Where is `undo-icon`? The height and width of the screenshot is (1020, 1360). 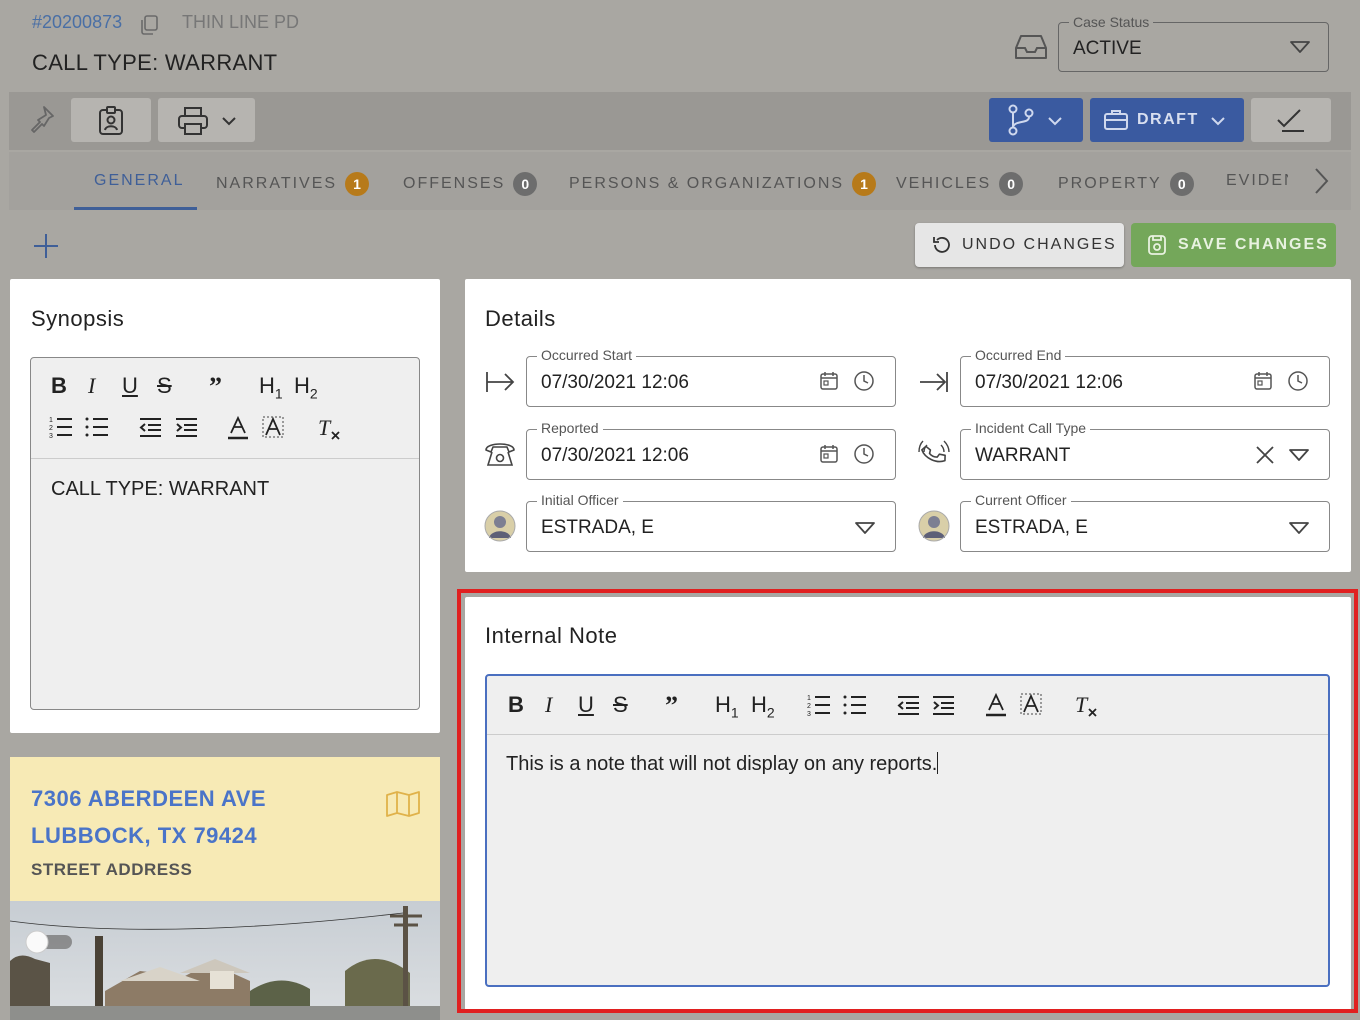
undo-icon is located at coordinates (941, 245).